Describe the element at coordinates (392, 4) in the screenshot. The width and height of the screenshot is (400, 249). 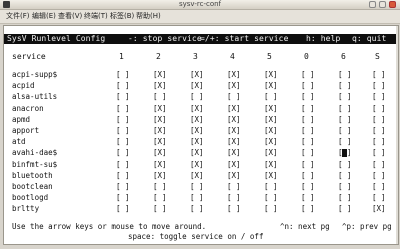
I see `close-button` at that location.